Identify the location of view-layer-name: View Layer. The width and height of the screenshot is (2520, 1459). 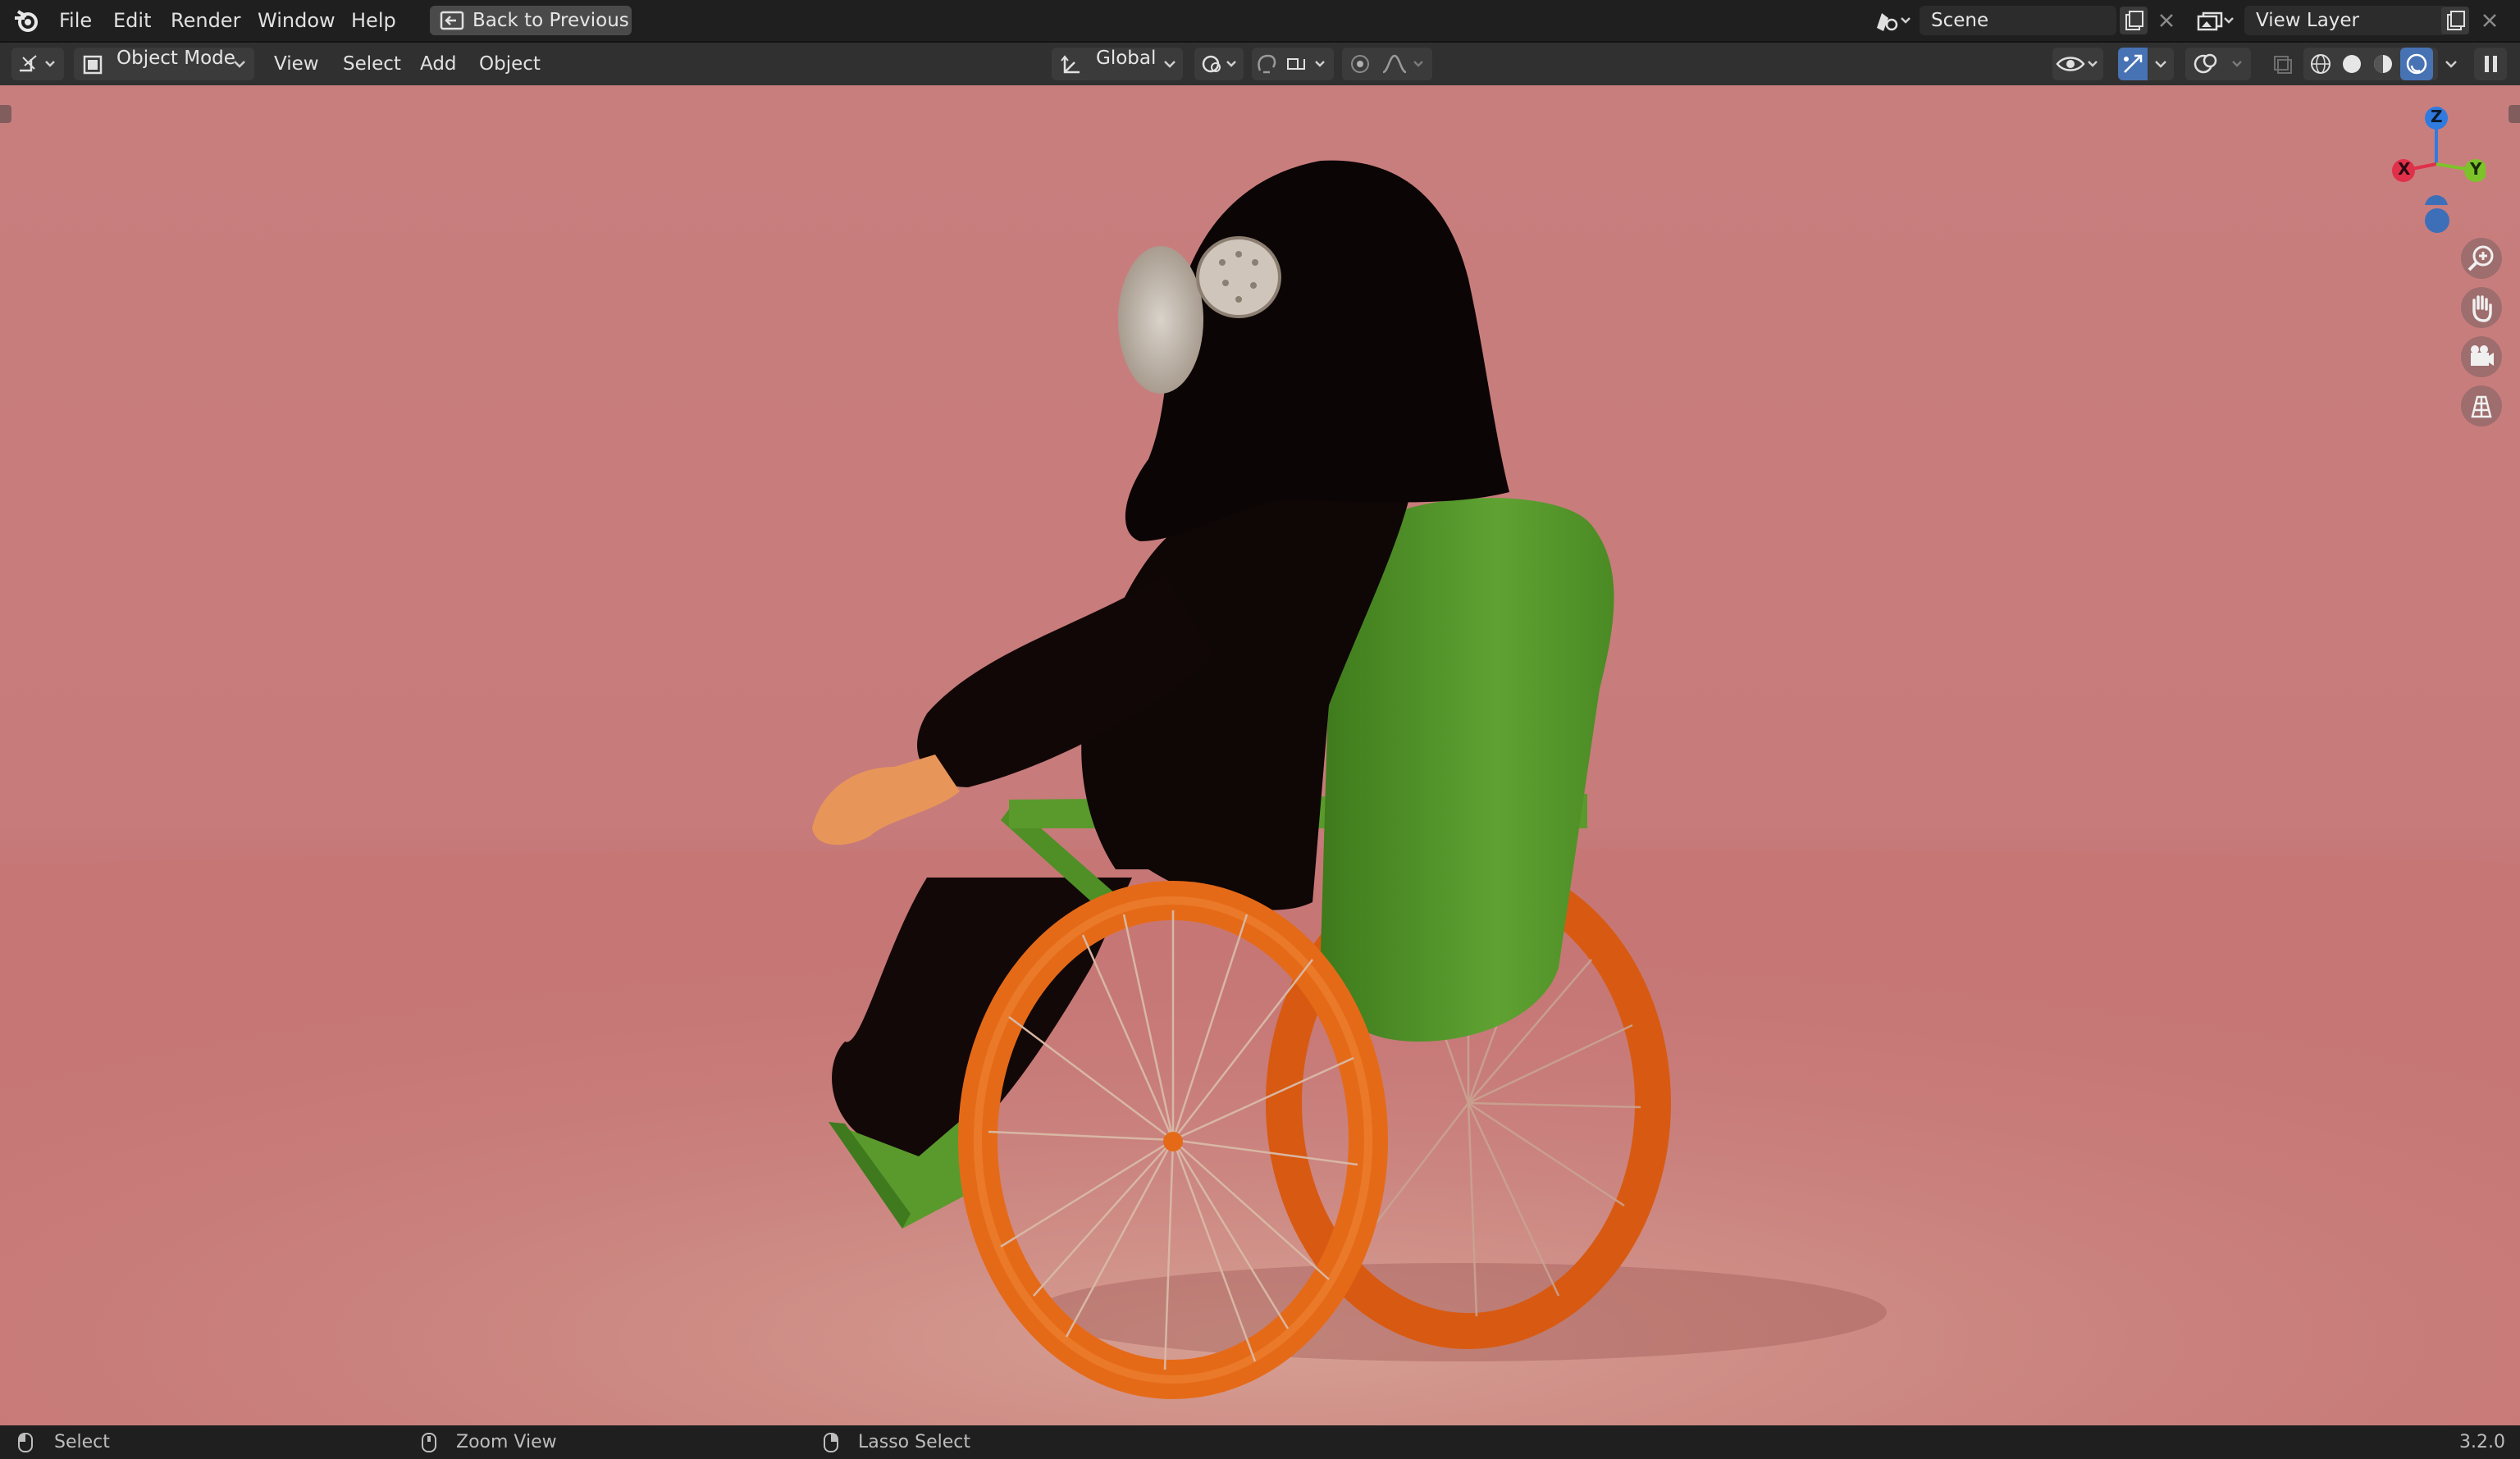
(2308, 20).